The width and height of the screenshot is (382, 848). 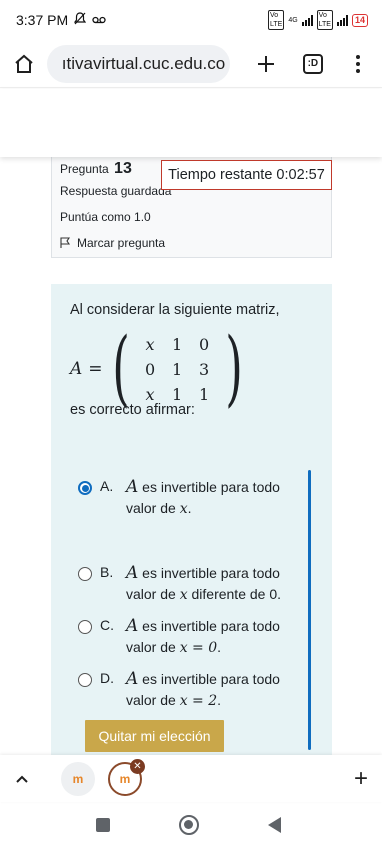 What do you see at coordinates (99, 20) in the screenshot?
I see `voicemail-icon` at bounding box center [99, 20].